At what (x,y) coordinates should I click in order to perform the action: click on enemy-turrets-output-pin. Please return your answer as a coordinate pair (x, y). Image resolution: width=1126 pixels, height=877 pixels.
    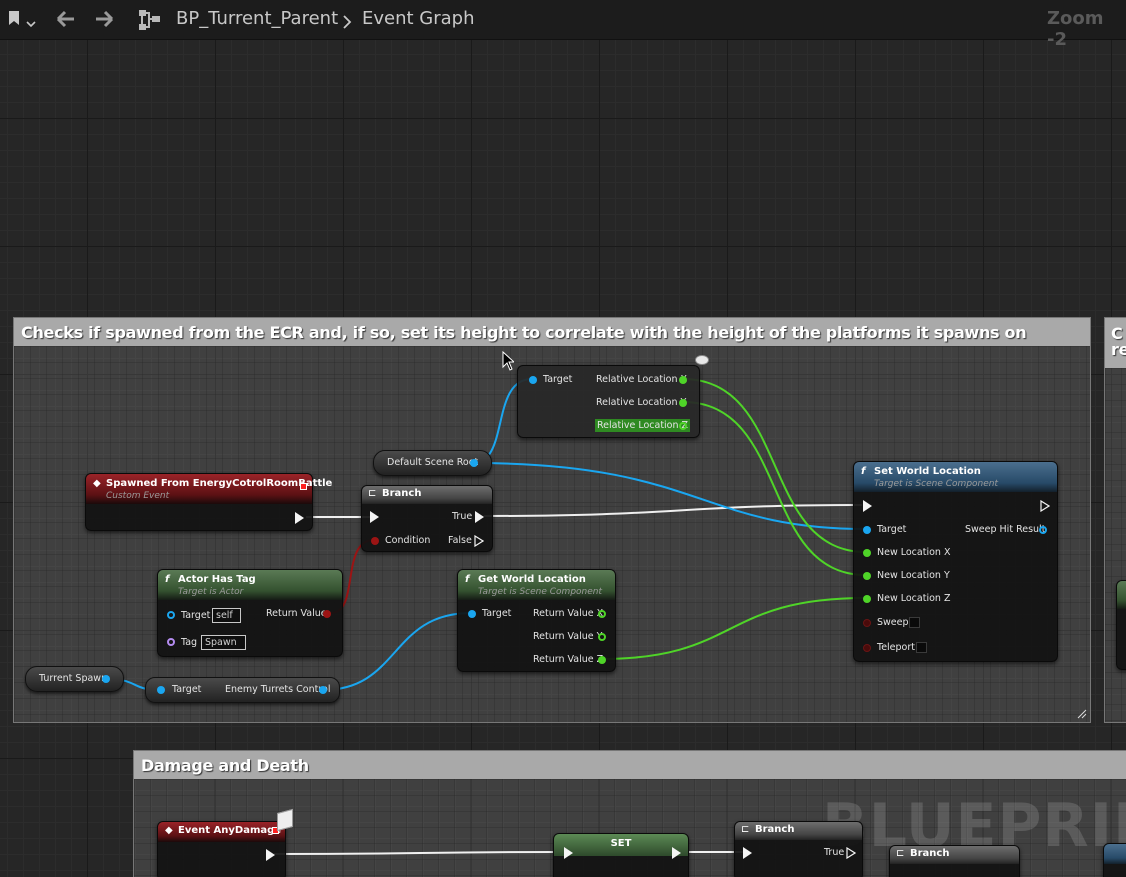
    Looking at the image, I should click on (323, 690).